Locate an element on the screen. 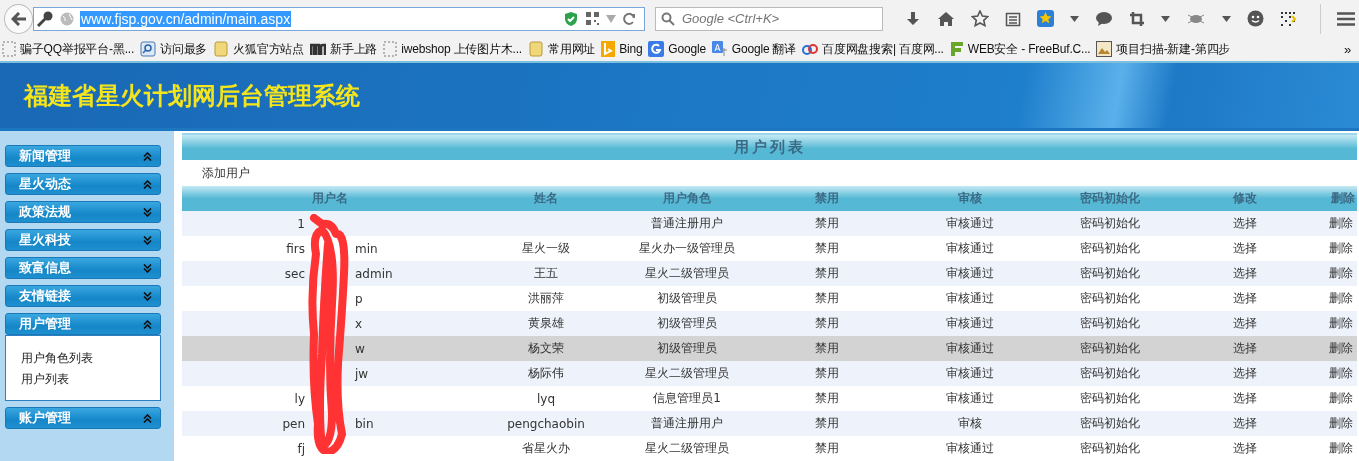 Image resolution: width=1359 pixels, height=461 pixels. back-arrow-icon is located at coordinates (18, 18).